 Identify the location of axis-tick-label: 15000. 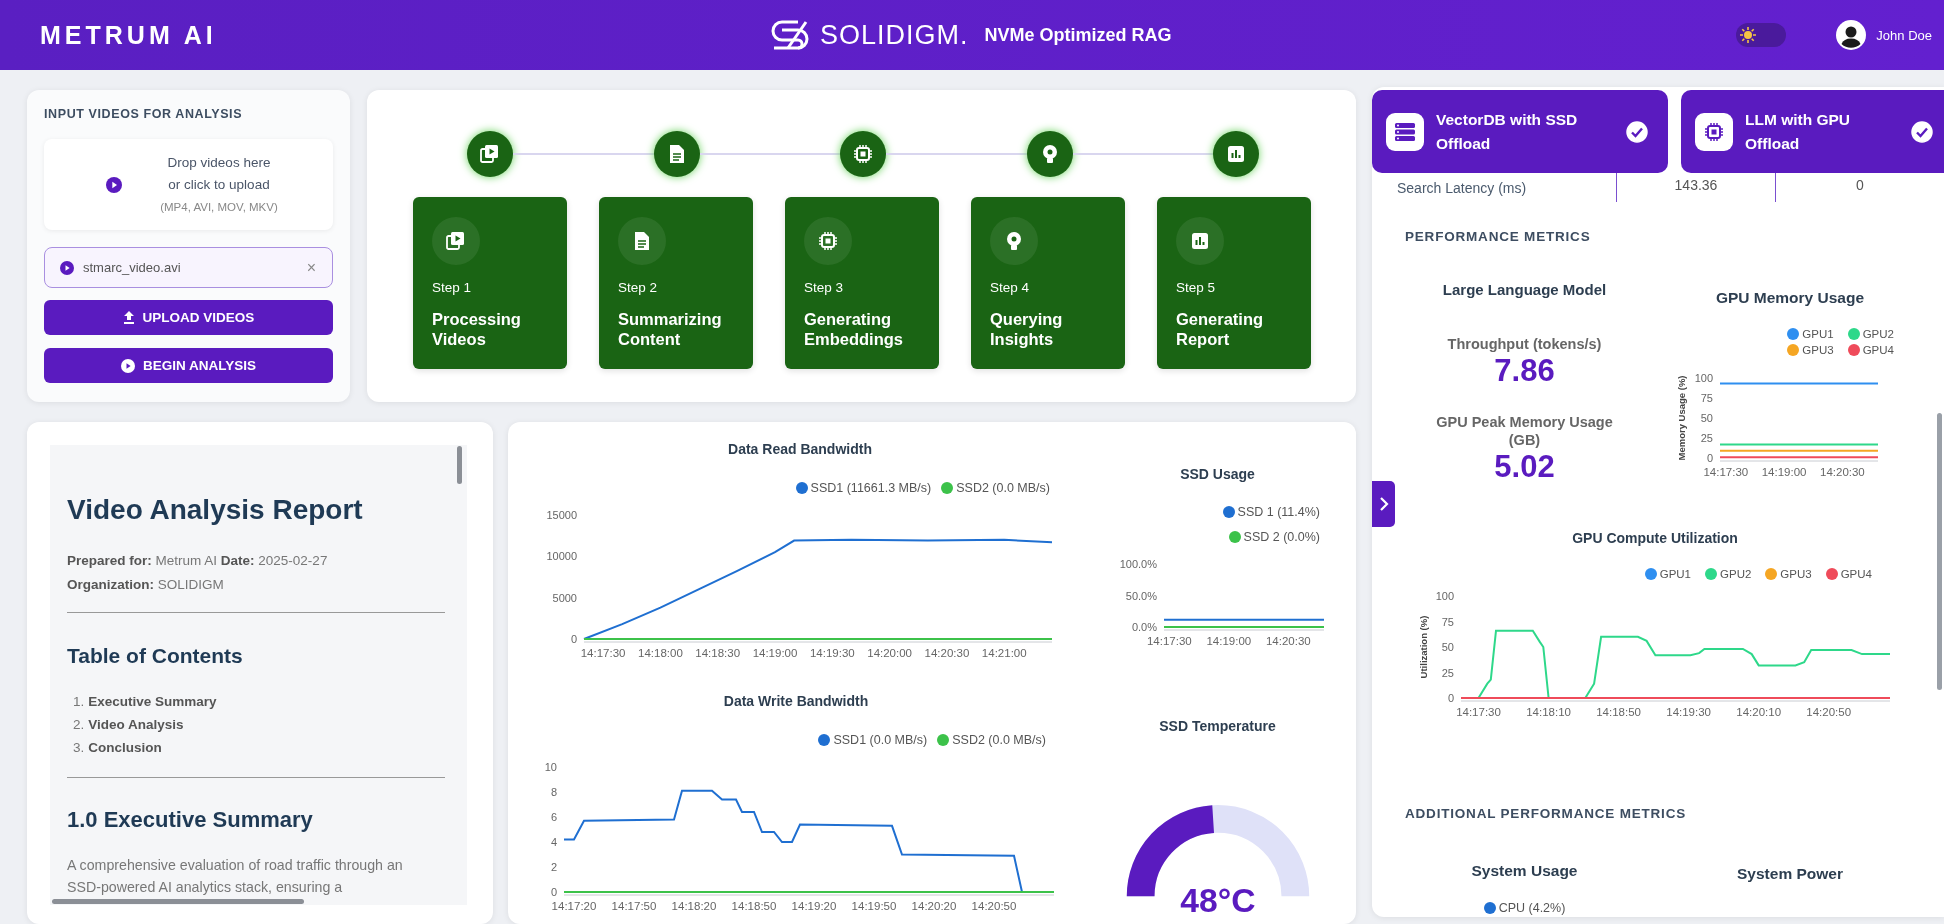
(561, 515).